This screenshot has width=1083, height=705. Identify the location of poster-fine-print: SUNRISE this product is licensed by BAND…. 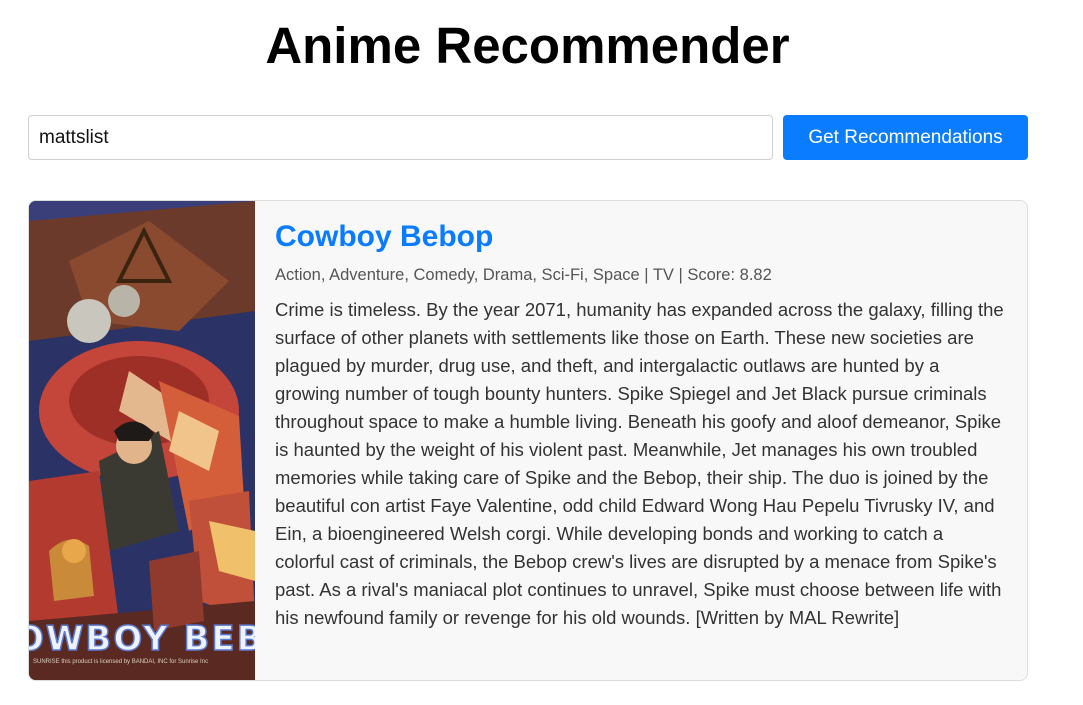
(121, 662).